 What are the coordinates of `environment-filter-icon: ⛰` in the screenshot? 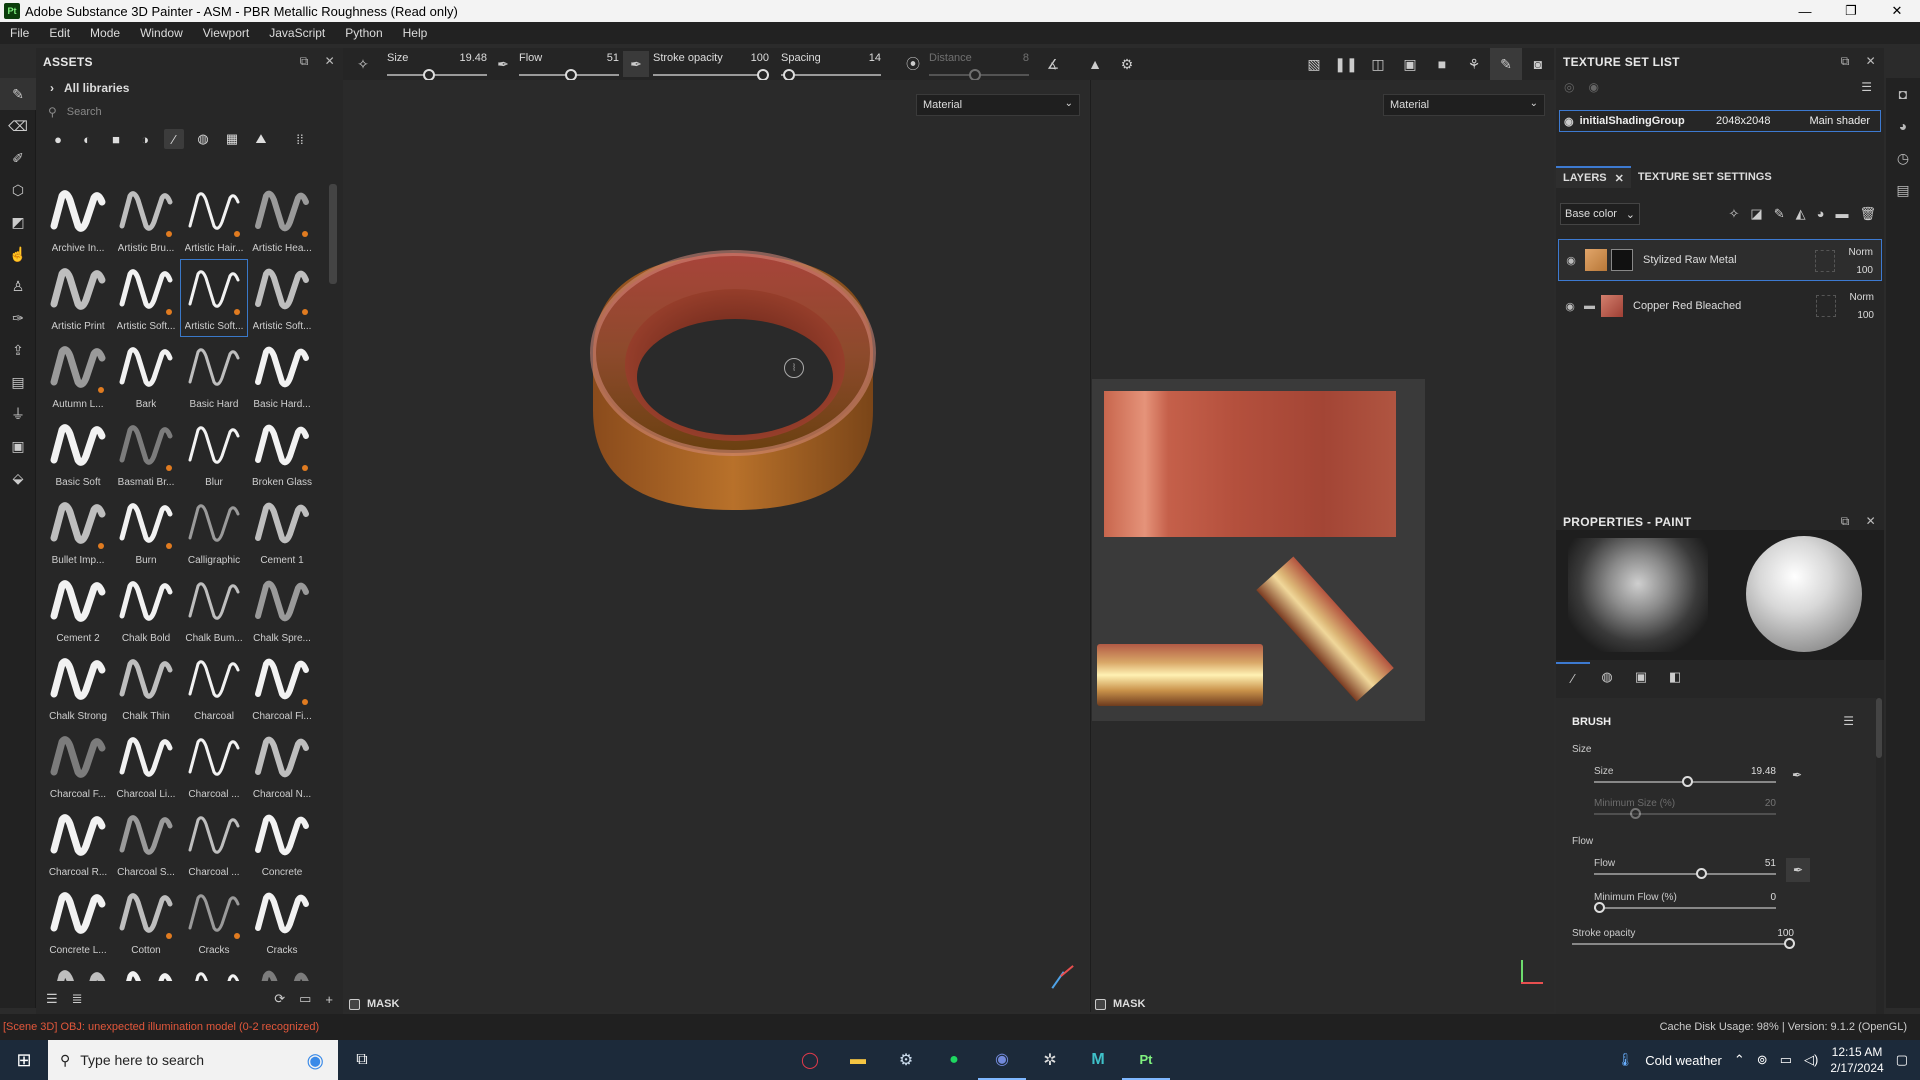 It's located at (261, 139).